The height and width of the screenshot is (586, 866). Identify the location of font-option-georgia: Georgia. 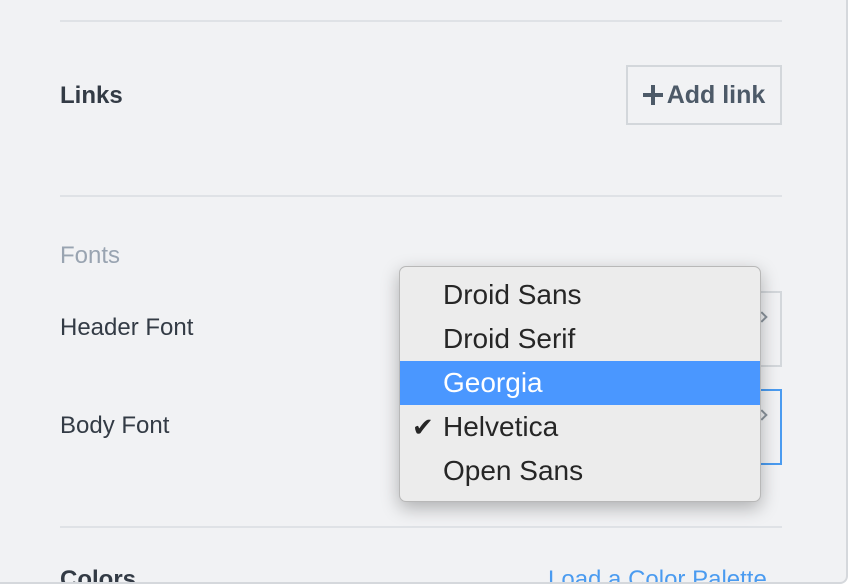
(580, 383).